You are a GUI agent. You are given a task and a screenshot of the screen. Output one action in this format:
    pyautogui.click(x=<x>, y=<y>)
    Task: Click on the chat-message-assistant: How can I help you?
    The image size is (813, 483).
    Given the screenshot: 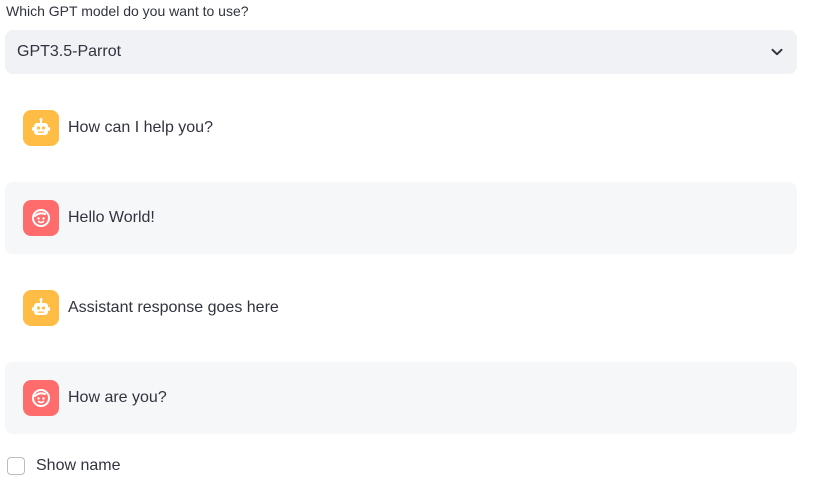 What is the action you would take?
    pyautogui.click(x=401, y=128)
    